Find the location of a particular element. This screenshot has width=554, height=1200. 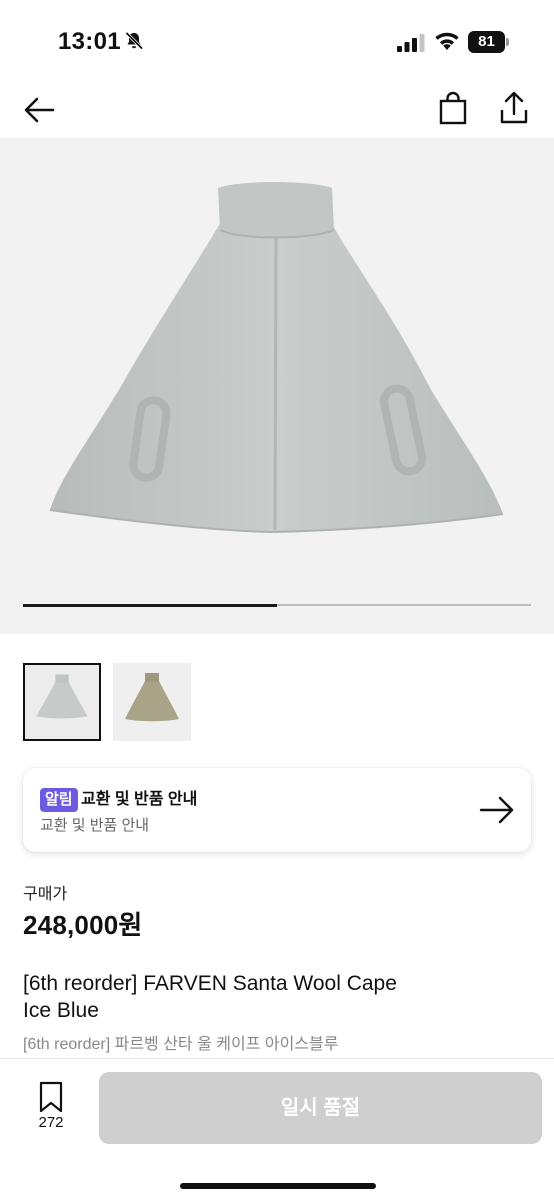

gallery-progress is located at coordinates (277, 605).